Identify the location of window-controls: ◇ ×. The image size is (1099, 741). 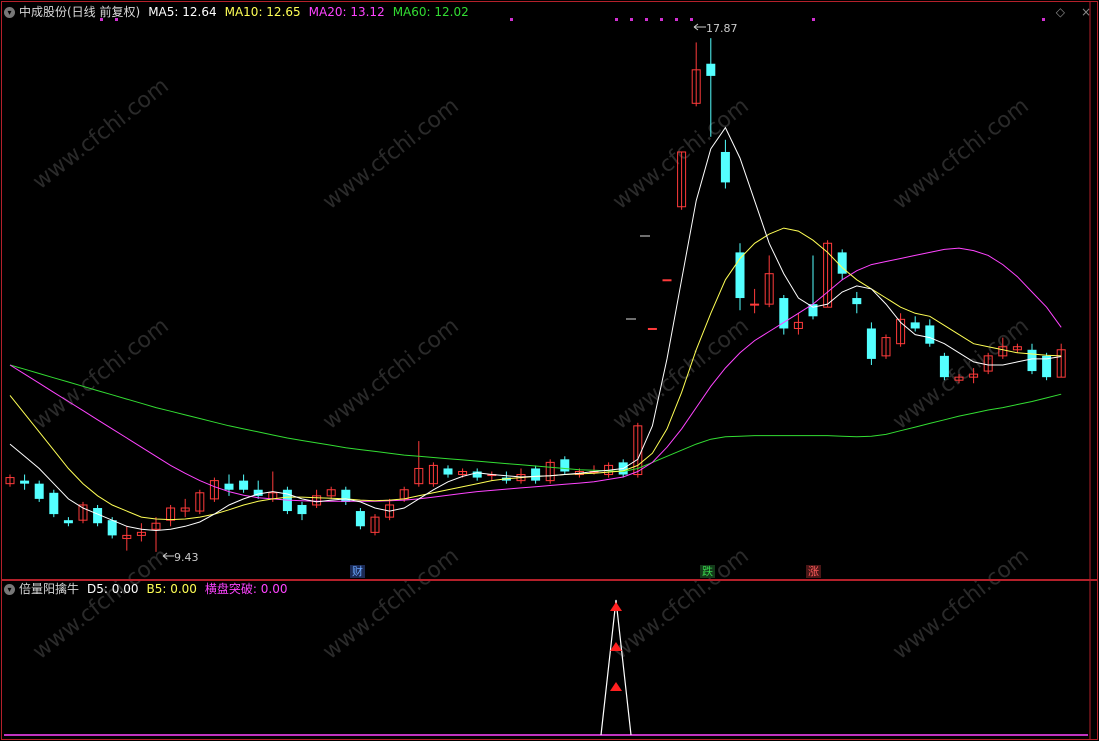
(1073, 12).